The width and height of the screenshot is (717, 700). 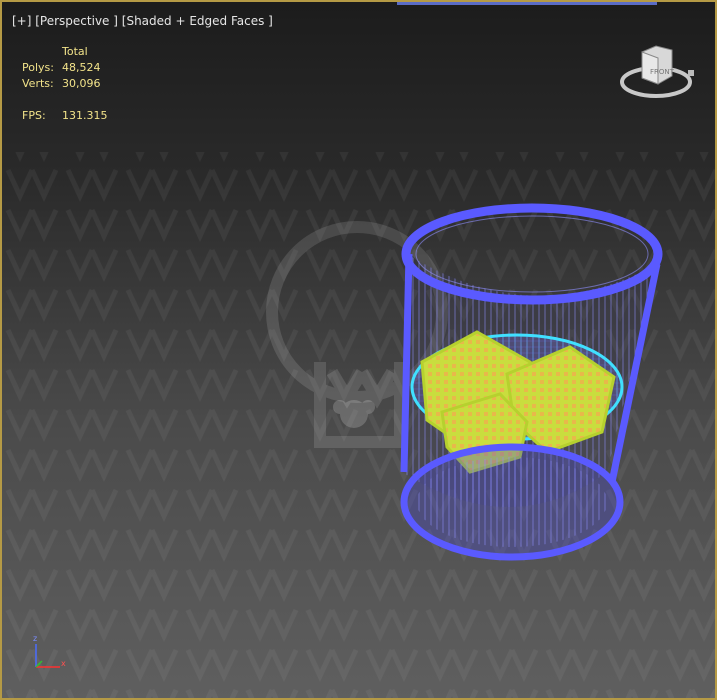 What do you see at coordinates (81, 67) in the screenshot?
I see `polys-value: 48,524` at bounding box center [81, 67].